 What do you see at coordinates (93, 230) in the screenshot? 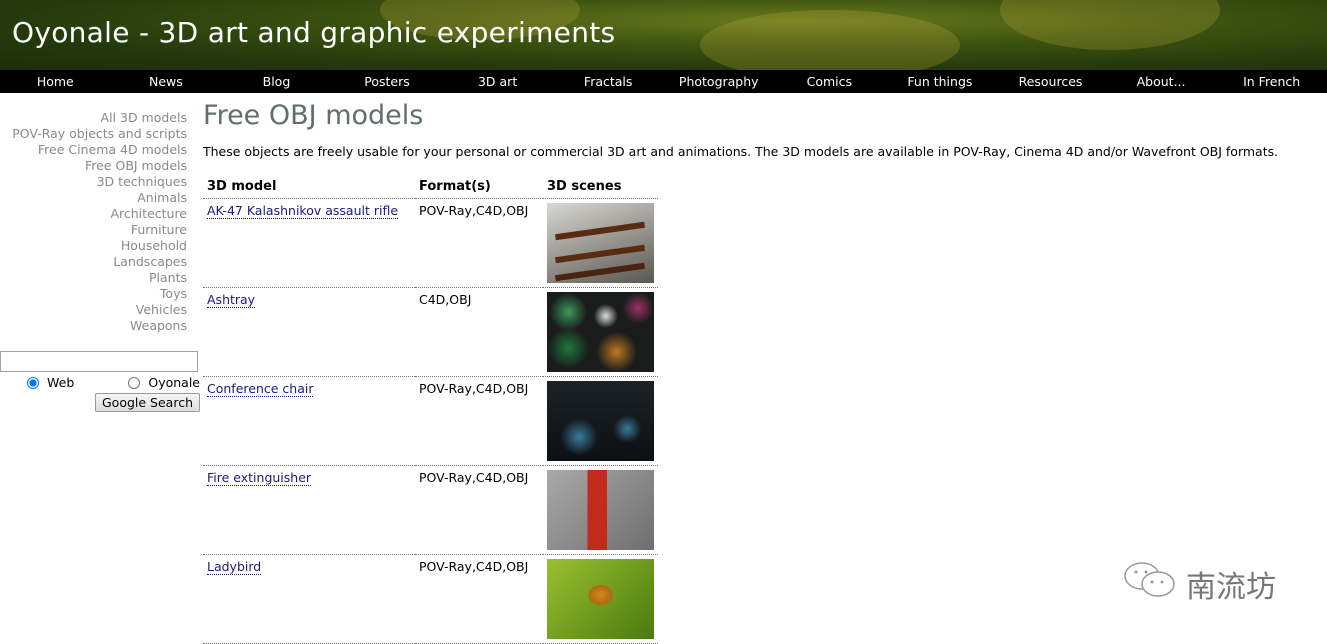
I see `sidebar-item: Furniture` at bounding box center [93, 230].